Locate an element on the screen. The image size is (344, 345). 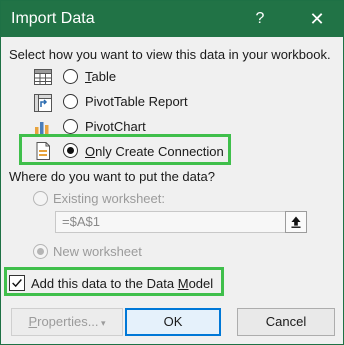
connection-icon is located at coordinates (43, 151).